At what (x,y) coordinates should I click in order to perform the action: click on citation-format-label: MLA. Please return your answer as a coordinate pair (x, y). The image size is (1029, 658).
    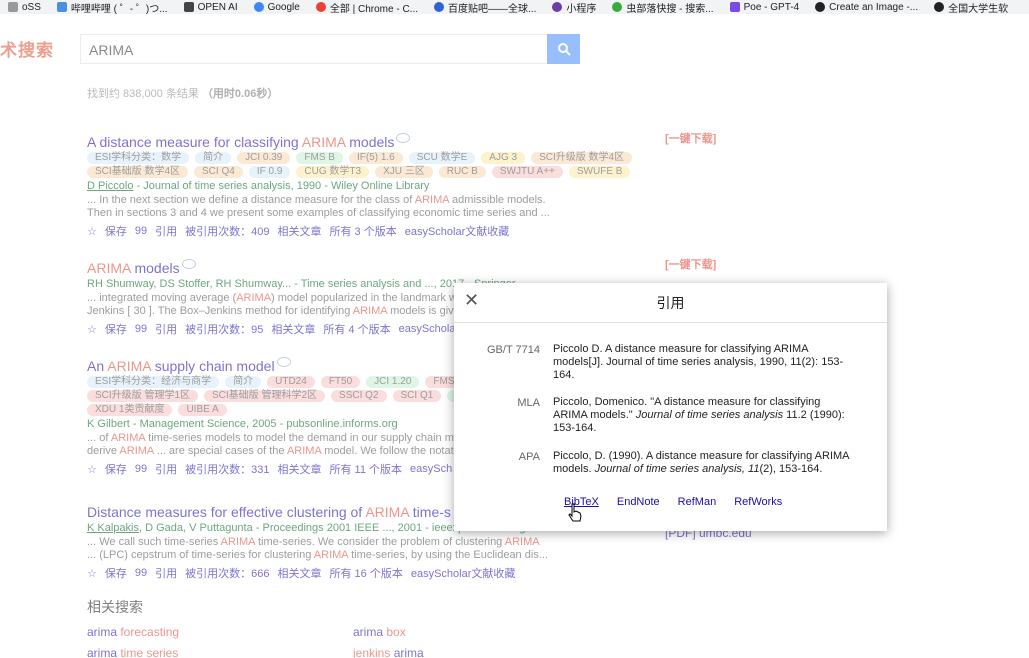
    Looking at the image, I should click on (528, 403).